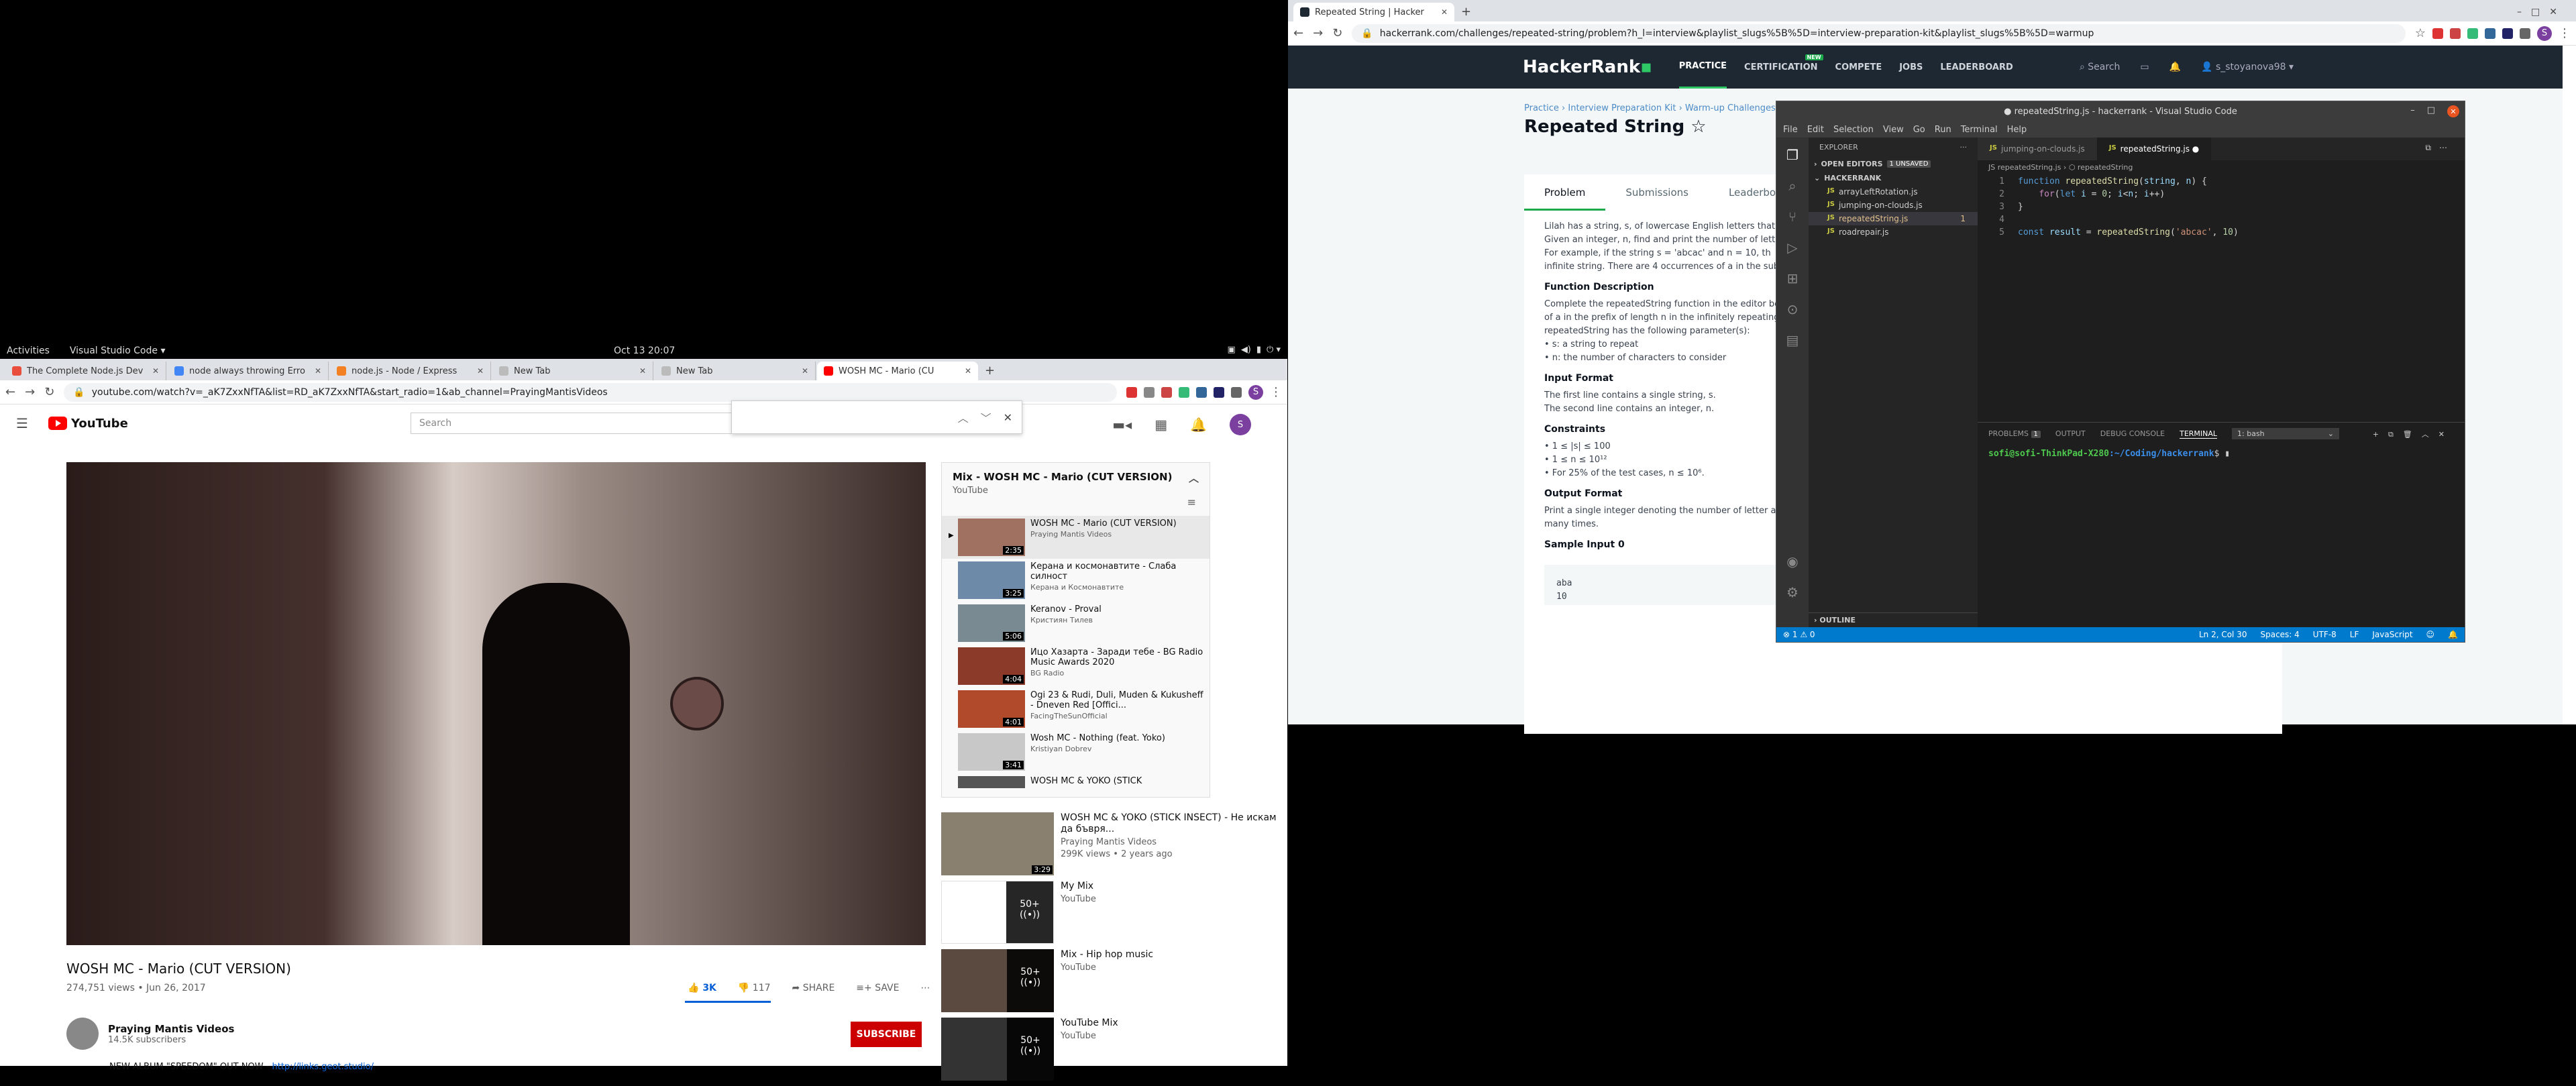 This screenshot has height=1086, width=2576. Describe the element at coordinates (1792, 592) in the screenshot. I see `settings-gear-icon: ⚙` at that location.